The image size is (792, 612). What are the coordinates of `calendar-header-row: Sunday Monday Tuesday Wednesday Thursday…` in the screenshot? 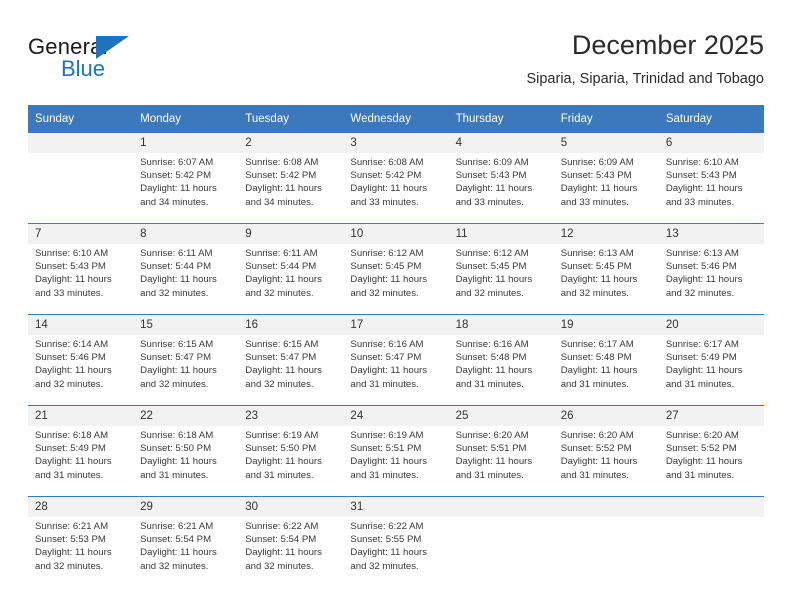 It's located at (396, 119).